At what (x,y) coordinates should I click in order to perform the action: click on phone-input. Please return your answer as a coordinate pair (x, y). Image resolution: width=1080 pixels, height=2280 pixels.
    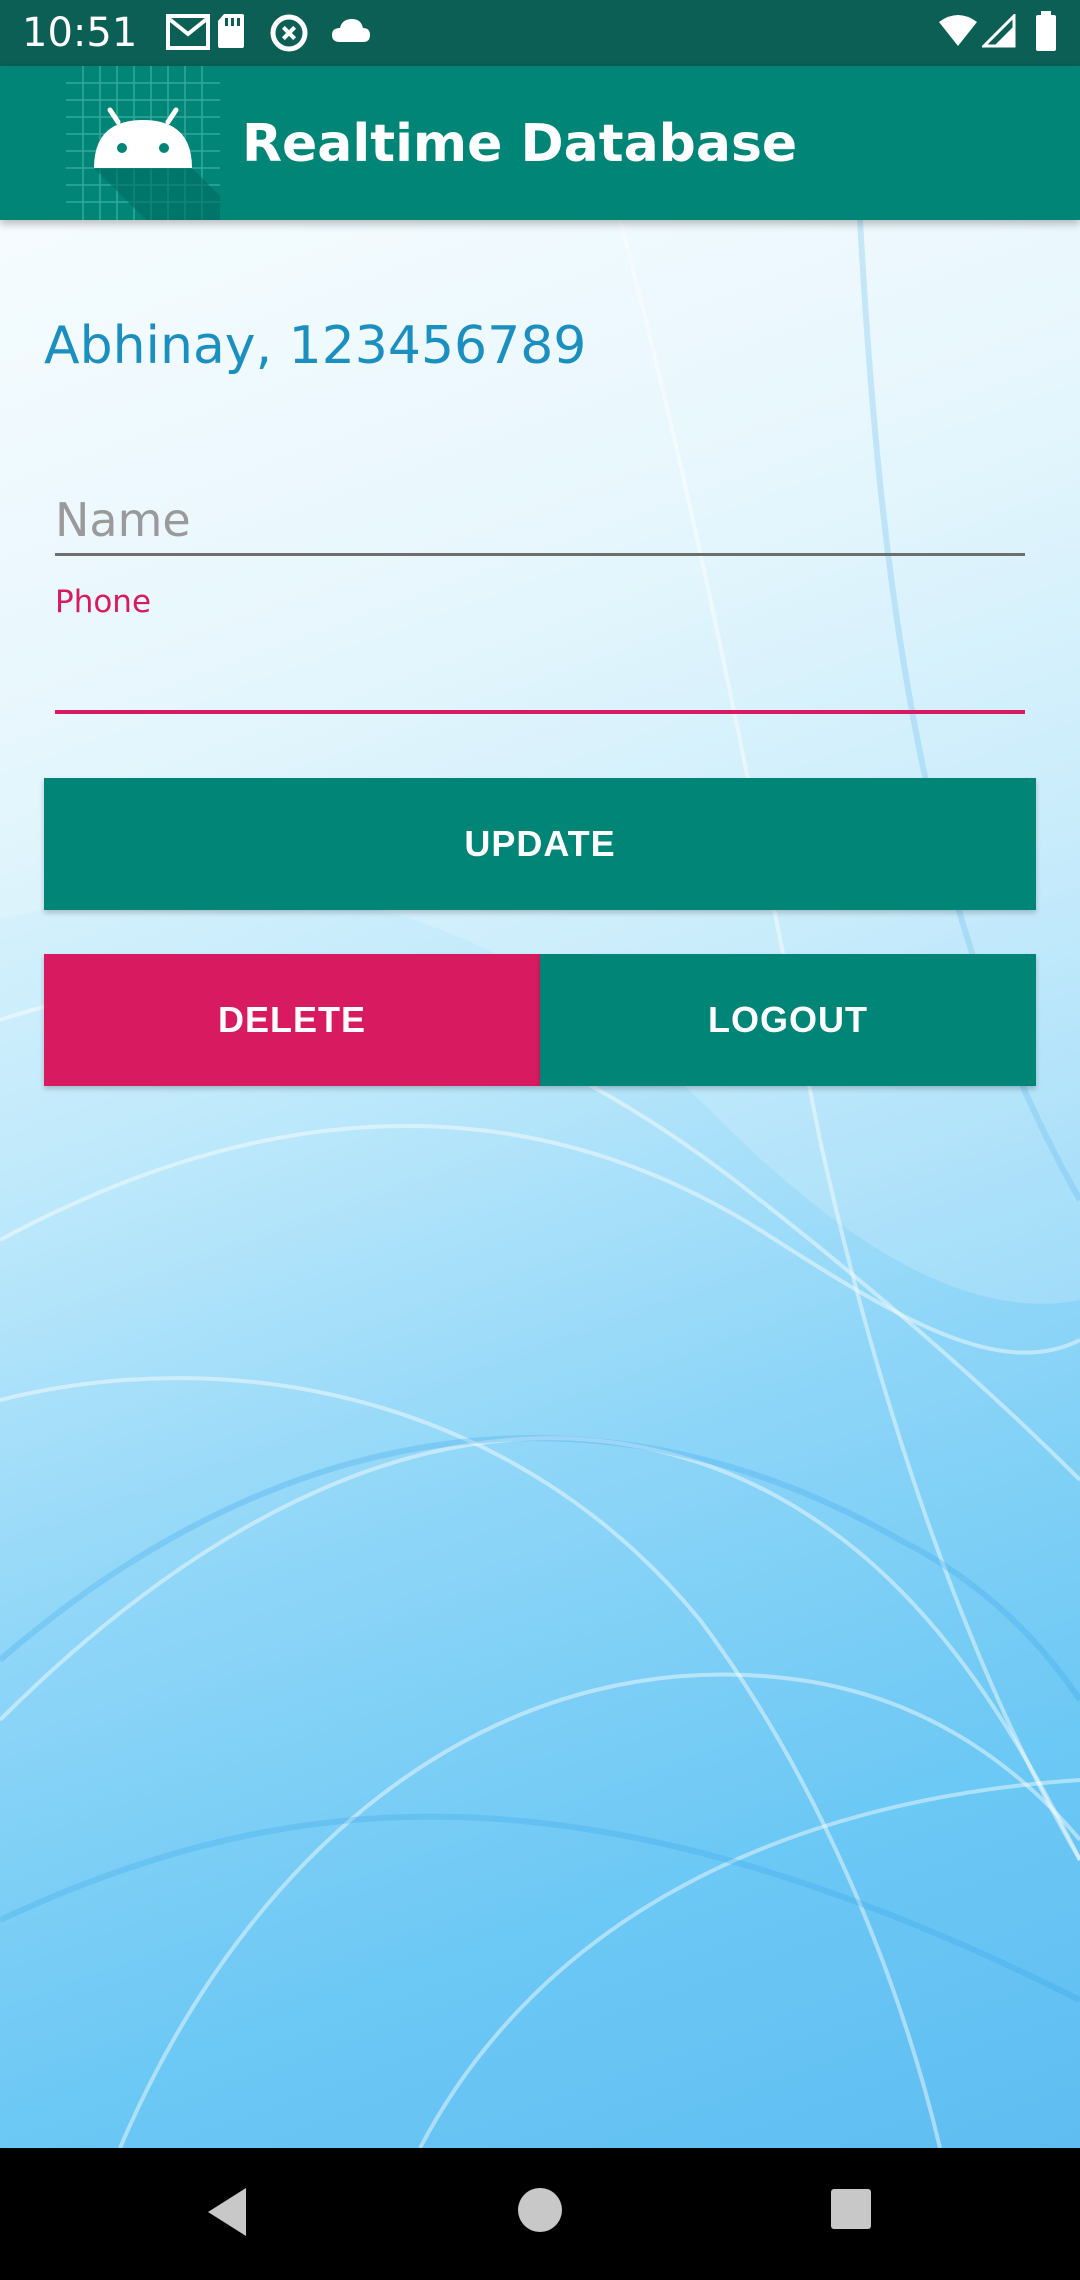
    Looking at the image, I should click on (540, 677).